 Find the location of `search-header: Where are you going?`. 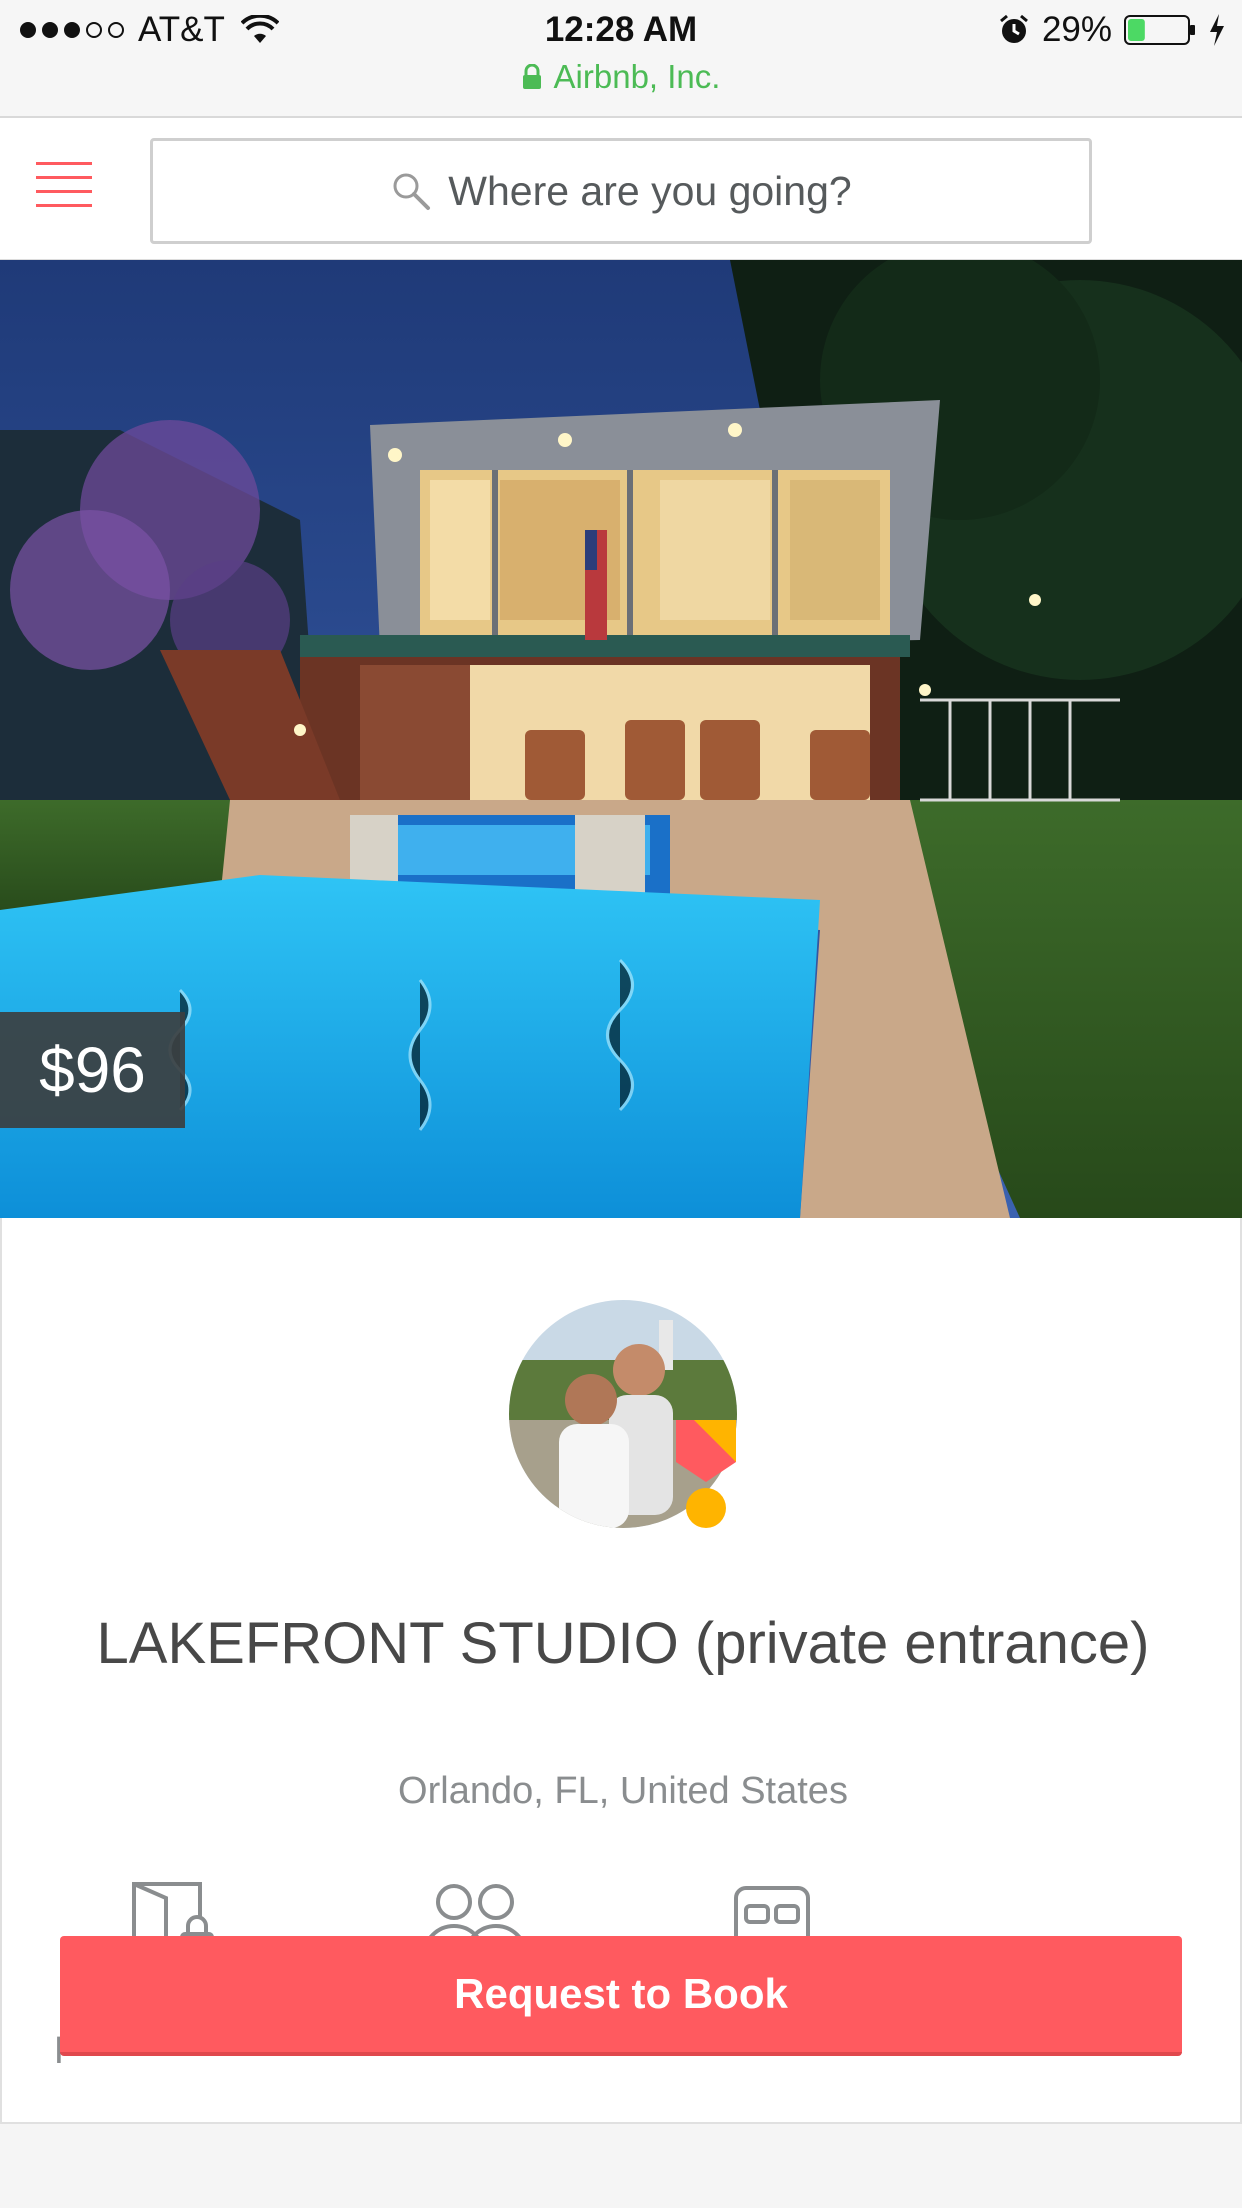

search-header: Where are you going? is located at coordinates (621, 189).